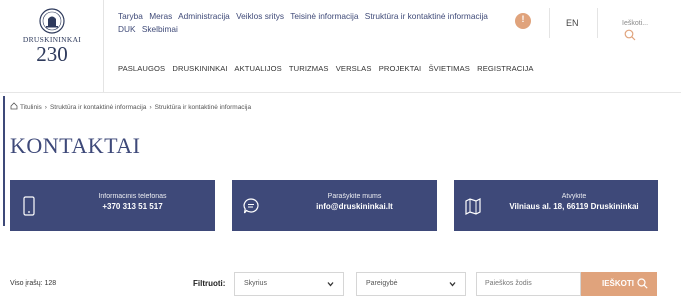 Image resolution: width=681 pixels, height=300 pixels. I want to click on card-label: Atvykite, so click(574, 196).